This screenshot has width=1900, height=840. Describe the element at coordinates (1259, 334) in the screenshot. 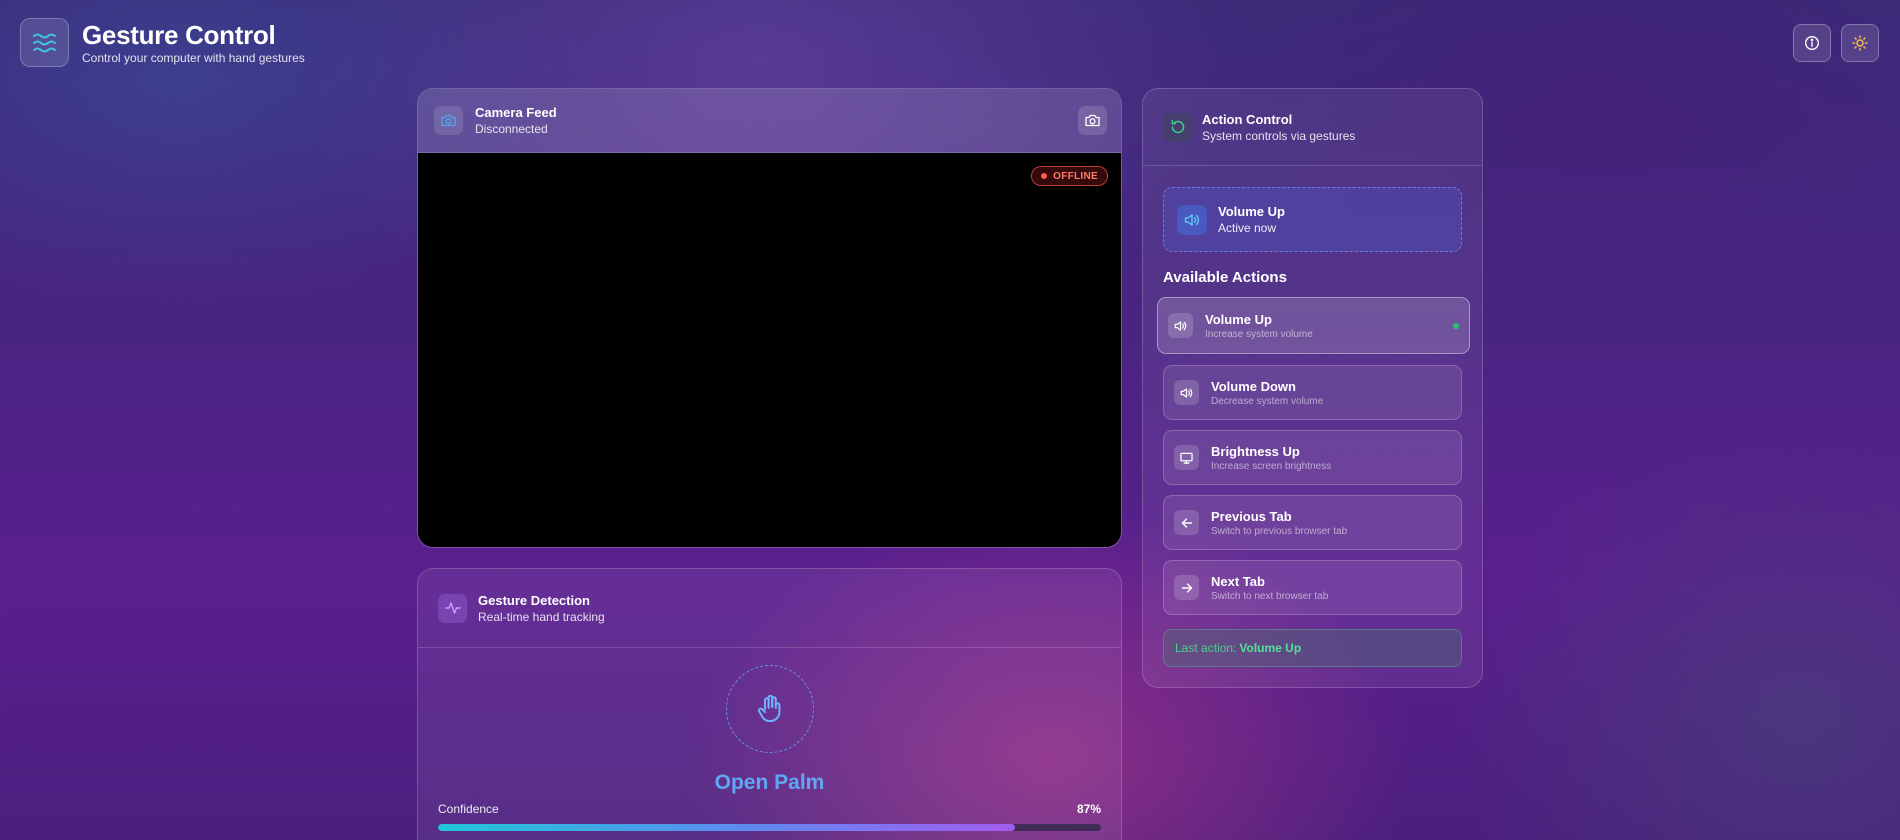

I see `action-description: Increase system volume` at that location.